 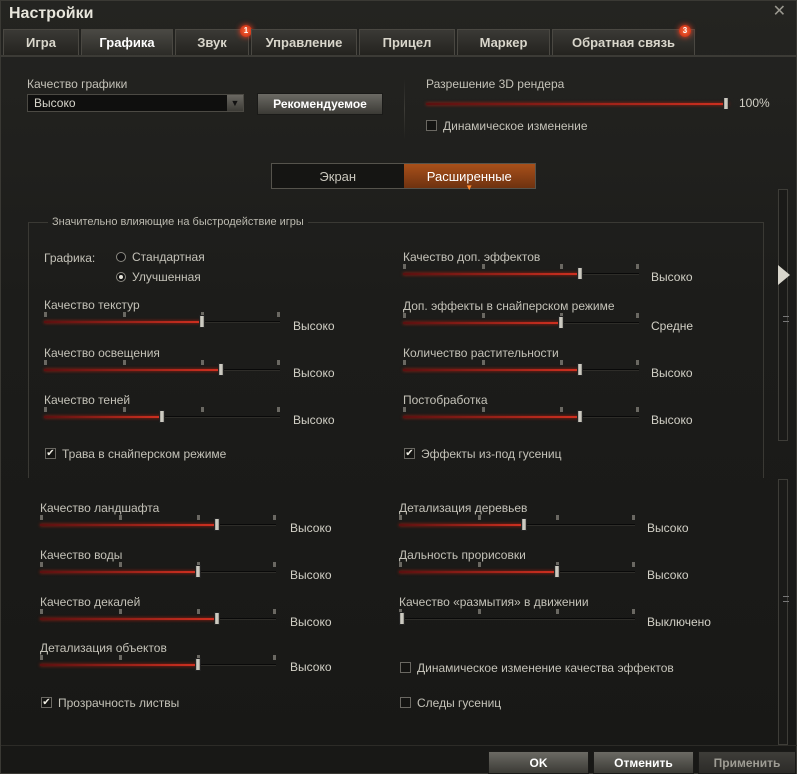 I want to click on radio-standard, so click(x=121, y=257).